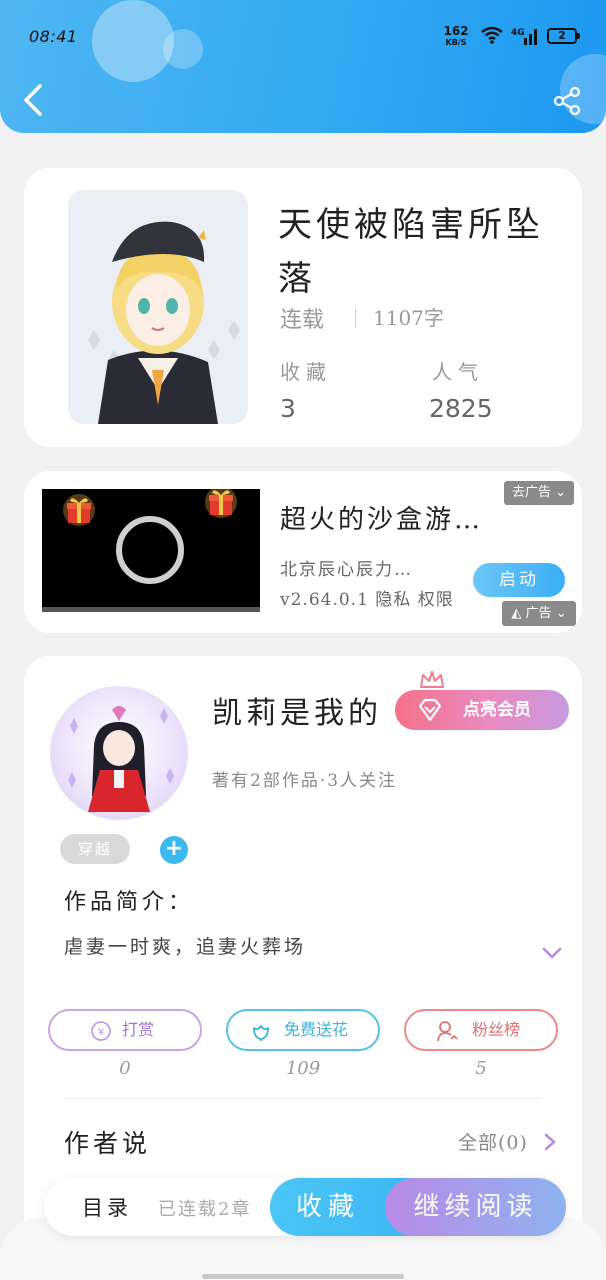  I want to click on intro-text: 虐妻一时爽，追妻火葬场, so click(185, 947).